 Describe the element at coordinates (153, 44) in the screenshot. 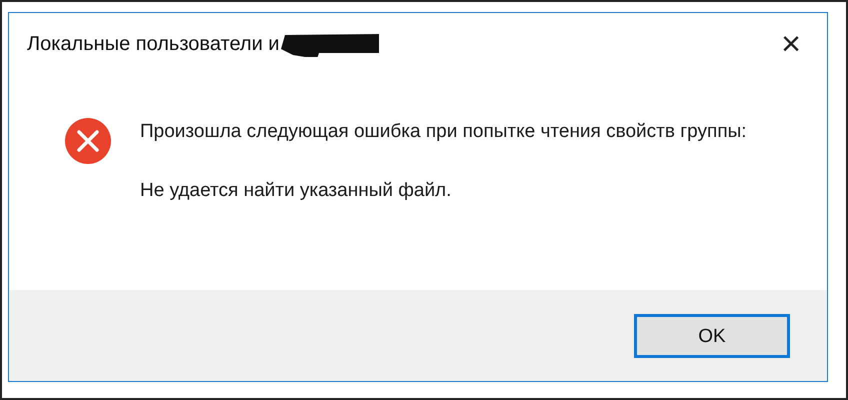

I see `window-title: Локальные пользователи и` at that location.